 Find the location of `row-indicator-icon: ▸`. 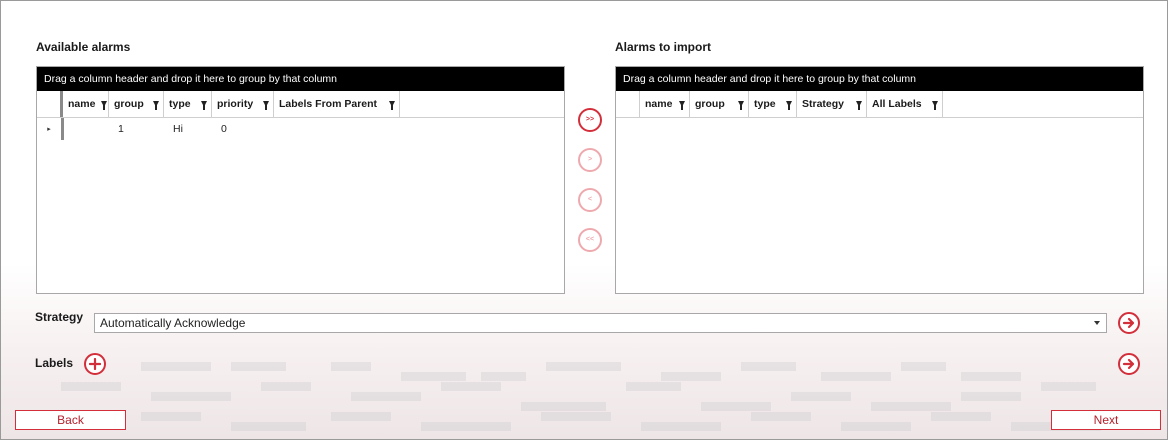

row-indicator-icon: ▸ is located at coordinates (49, 129).